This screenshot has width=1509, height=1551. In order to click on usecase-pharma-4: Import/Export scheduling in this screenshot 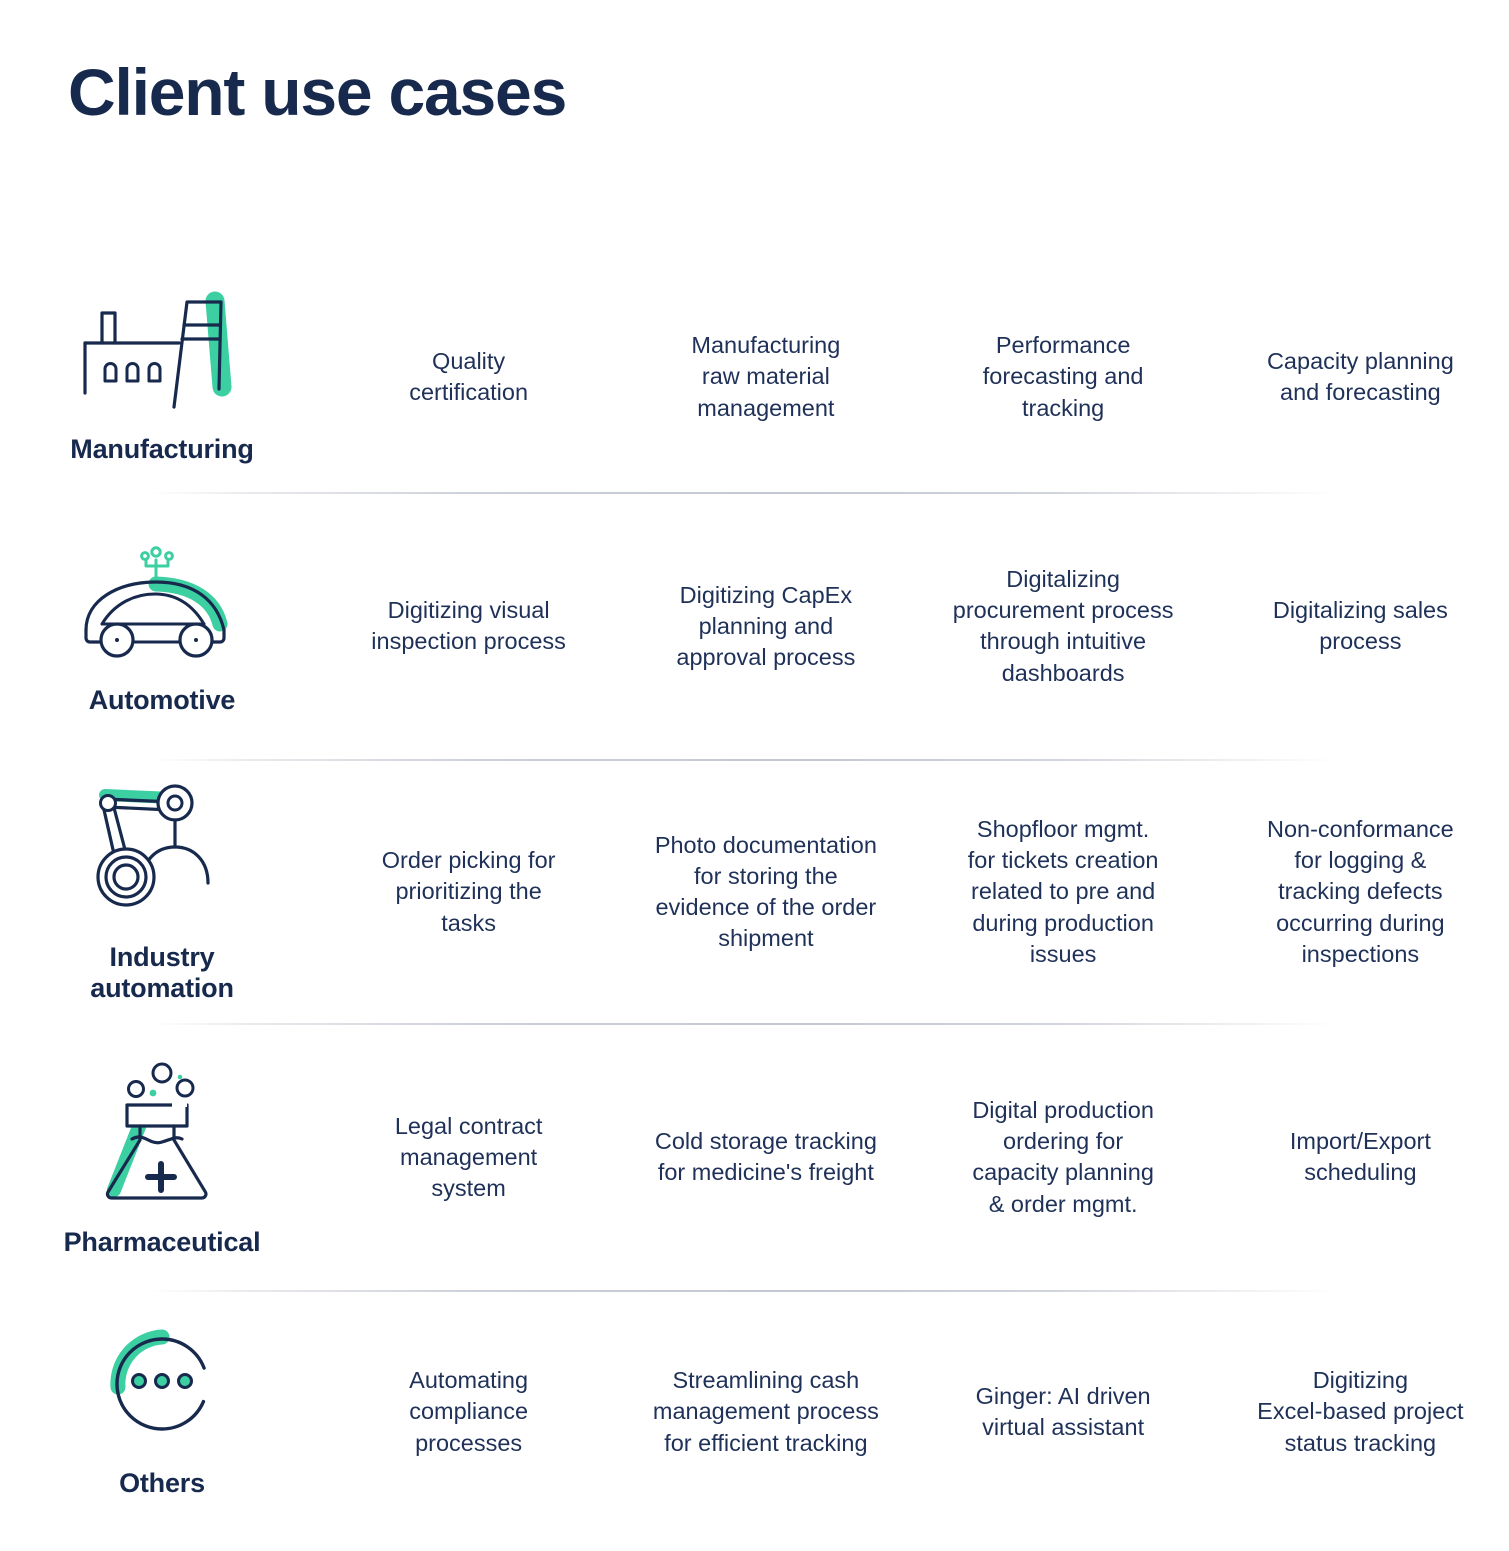, I will do `click(1360, 1157)`.